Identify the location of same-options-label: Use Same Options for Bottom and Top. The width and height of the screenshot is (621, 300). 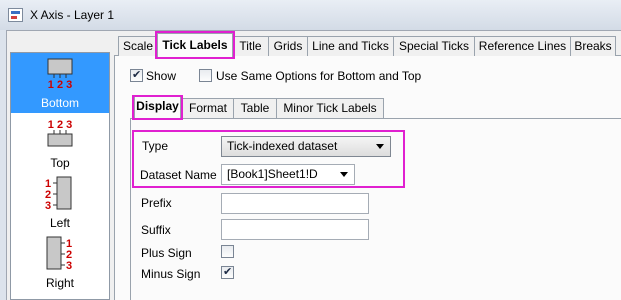
(319, 76).